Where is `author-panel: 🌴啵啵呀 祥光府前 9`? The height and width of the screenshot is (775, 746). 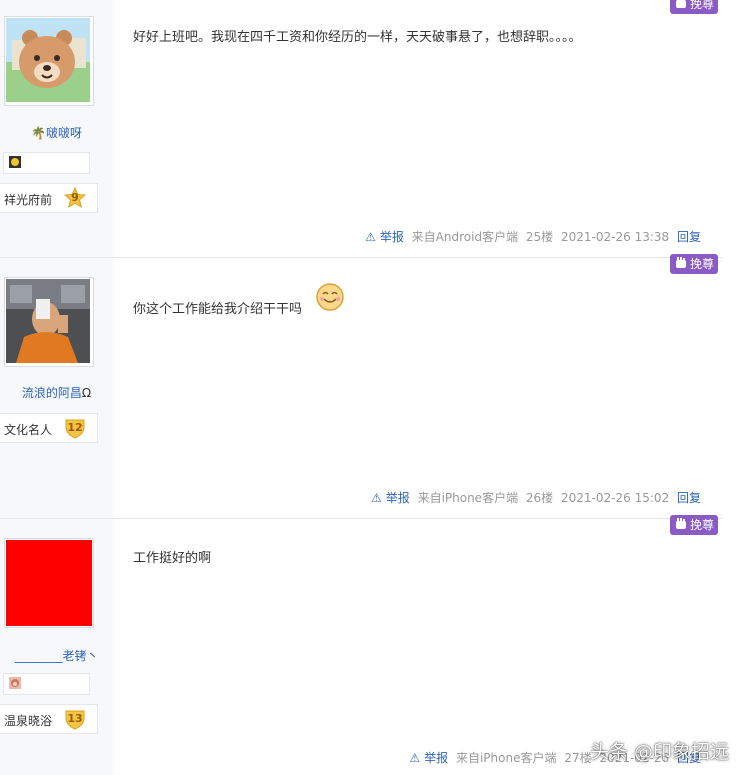 author-panel: 🌴啵啵呀 祥光府前 9 is located at coordinates (56, 128).